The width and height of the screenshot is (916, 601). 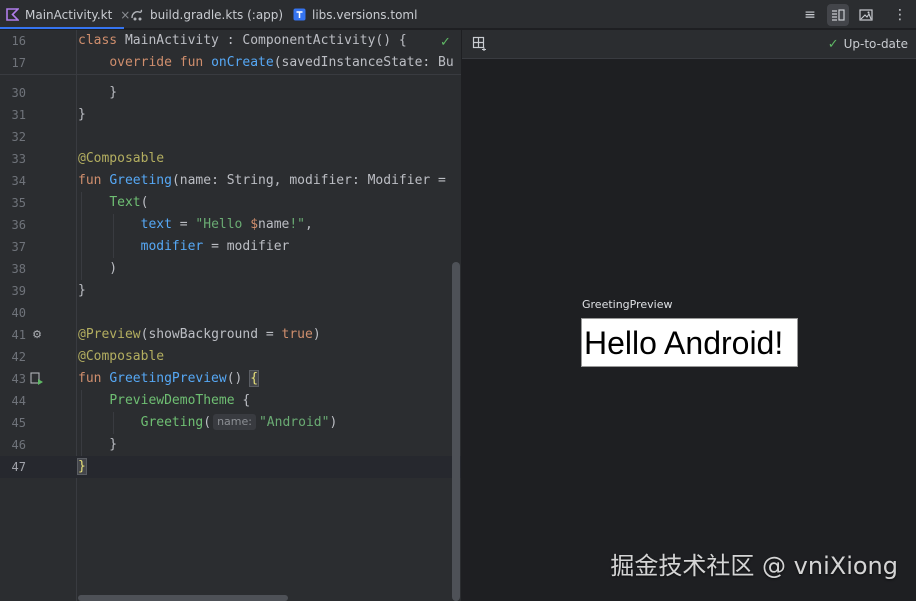 What do you see at coordinates (129, 202) in the screenshot?
I see `code-text: Text(` at bounding box center [129, 202].